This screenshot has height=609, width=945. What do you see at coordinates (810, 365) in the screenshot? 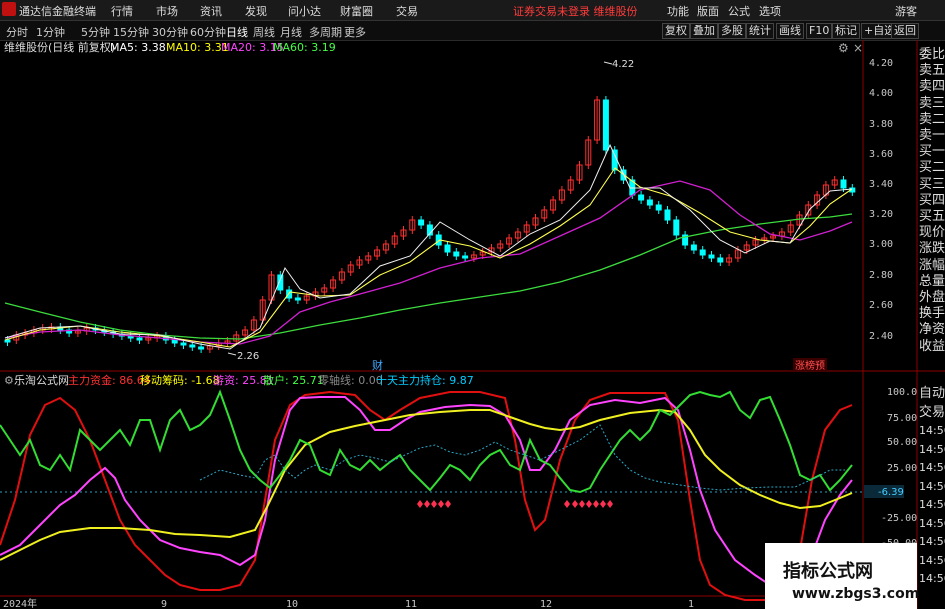
I see `rank-badge: 涨榜预` at bounding box center [810, 365].